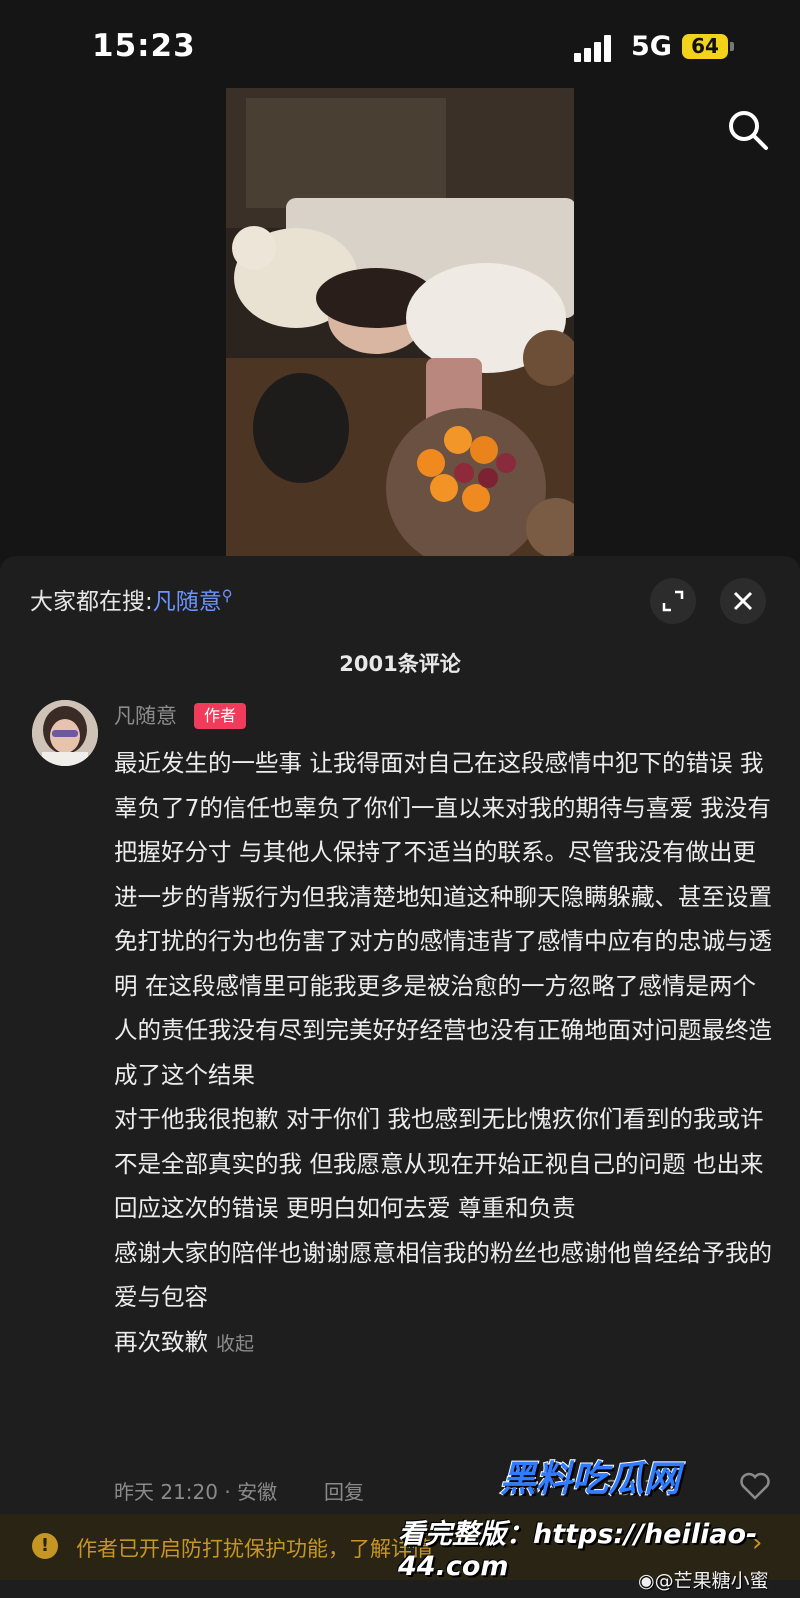 The height and width of the screenshot is (1598, 800). I want to click on collapse-button: 收起, so click(235, 1344).